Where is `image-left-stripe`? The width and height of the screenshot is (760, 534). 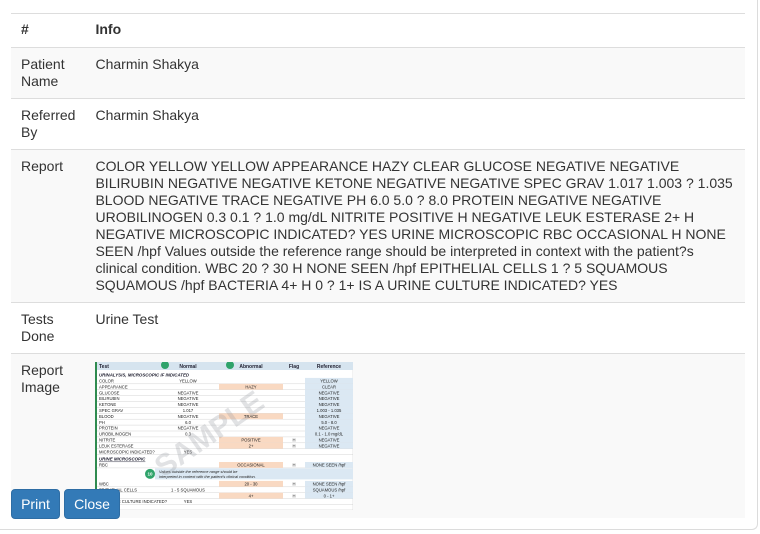 image-left-stripe is located at coordinates (96, 436).